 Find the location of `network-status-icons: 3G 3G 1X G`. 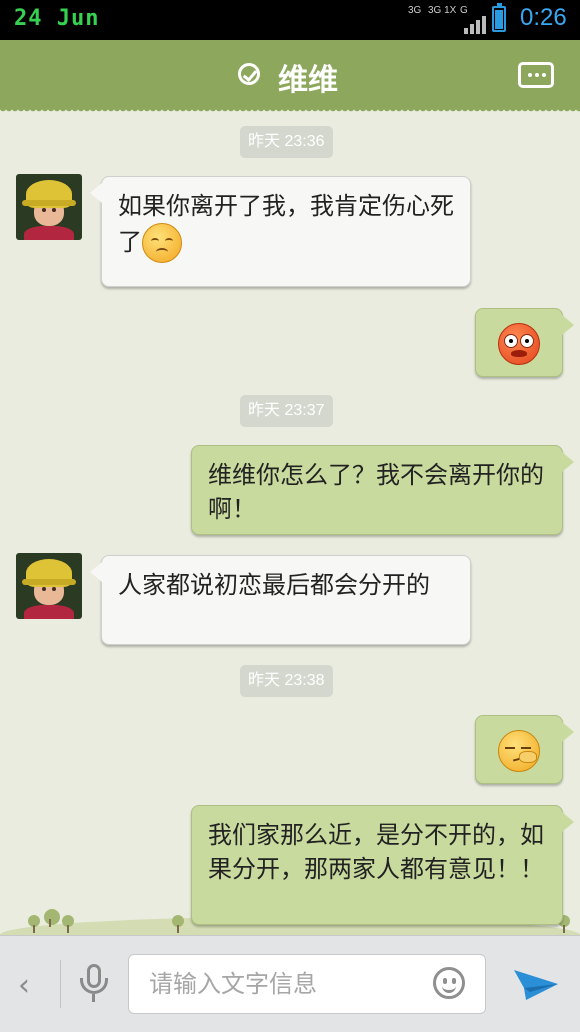

network-status-icons: 3G 3G 1X G is located at coordinates (453, 20).